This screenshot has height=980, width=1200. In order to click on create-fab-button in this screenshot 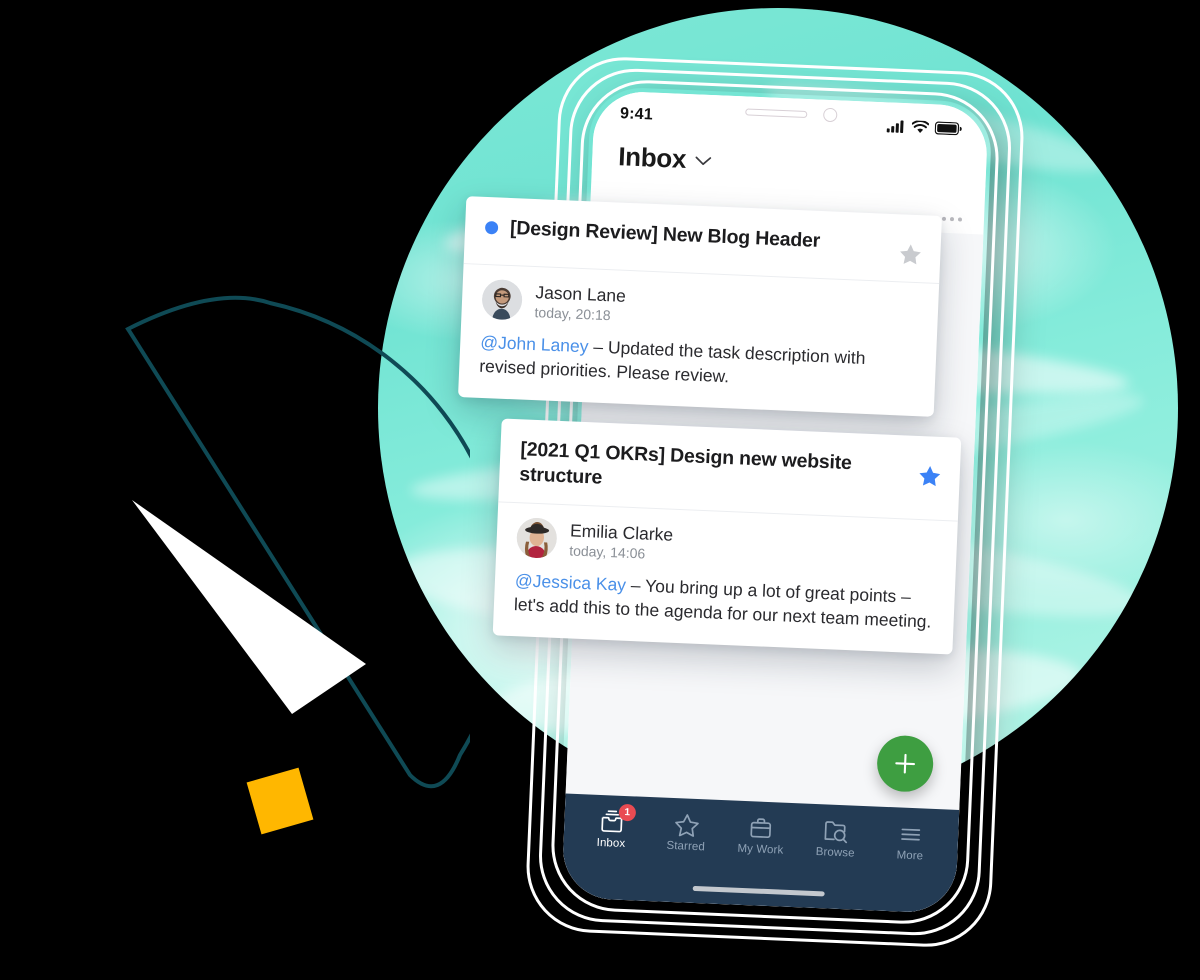, I will do `click(905, 763)`.